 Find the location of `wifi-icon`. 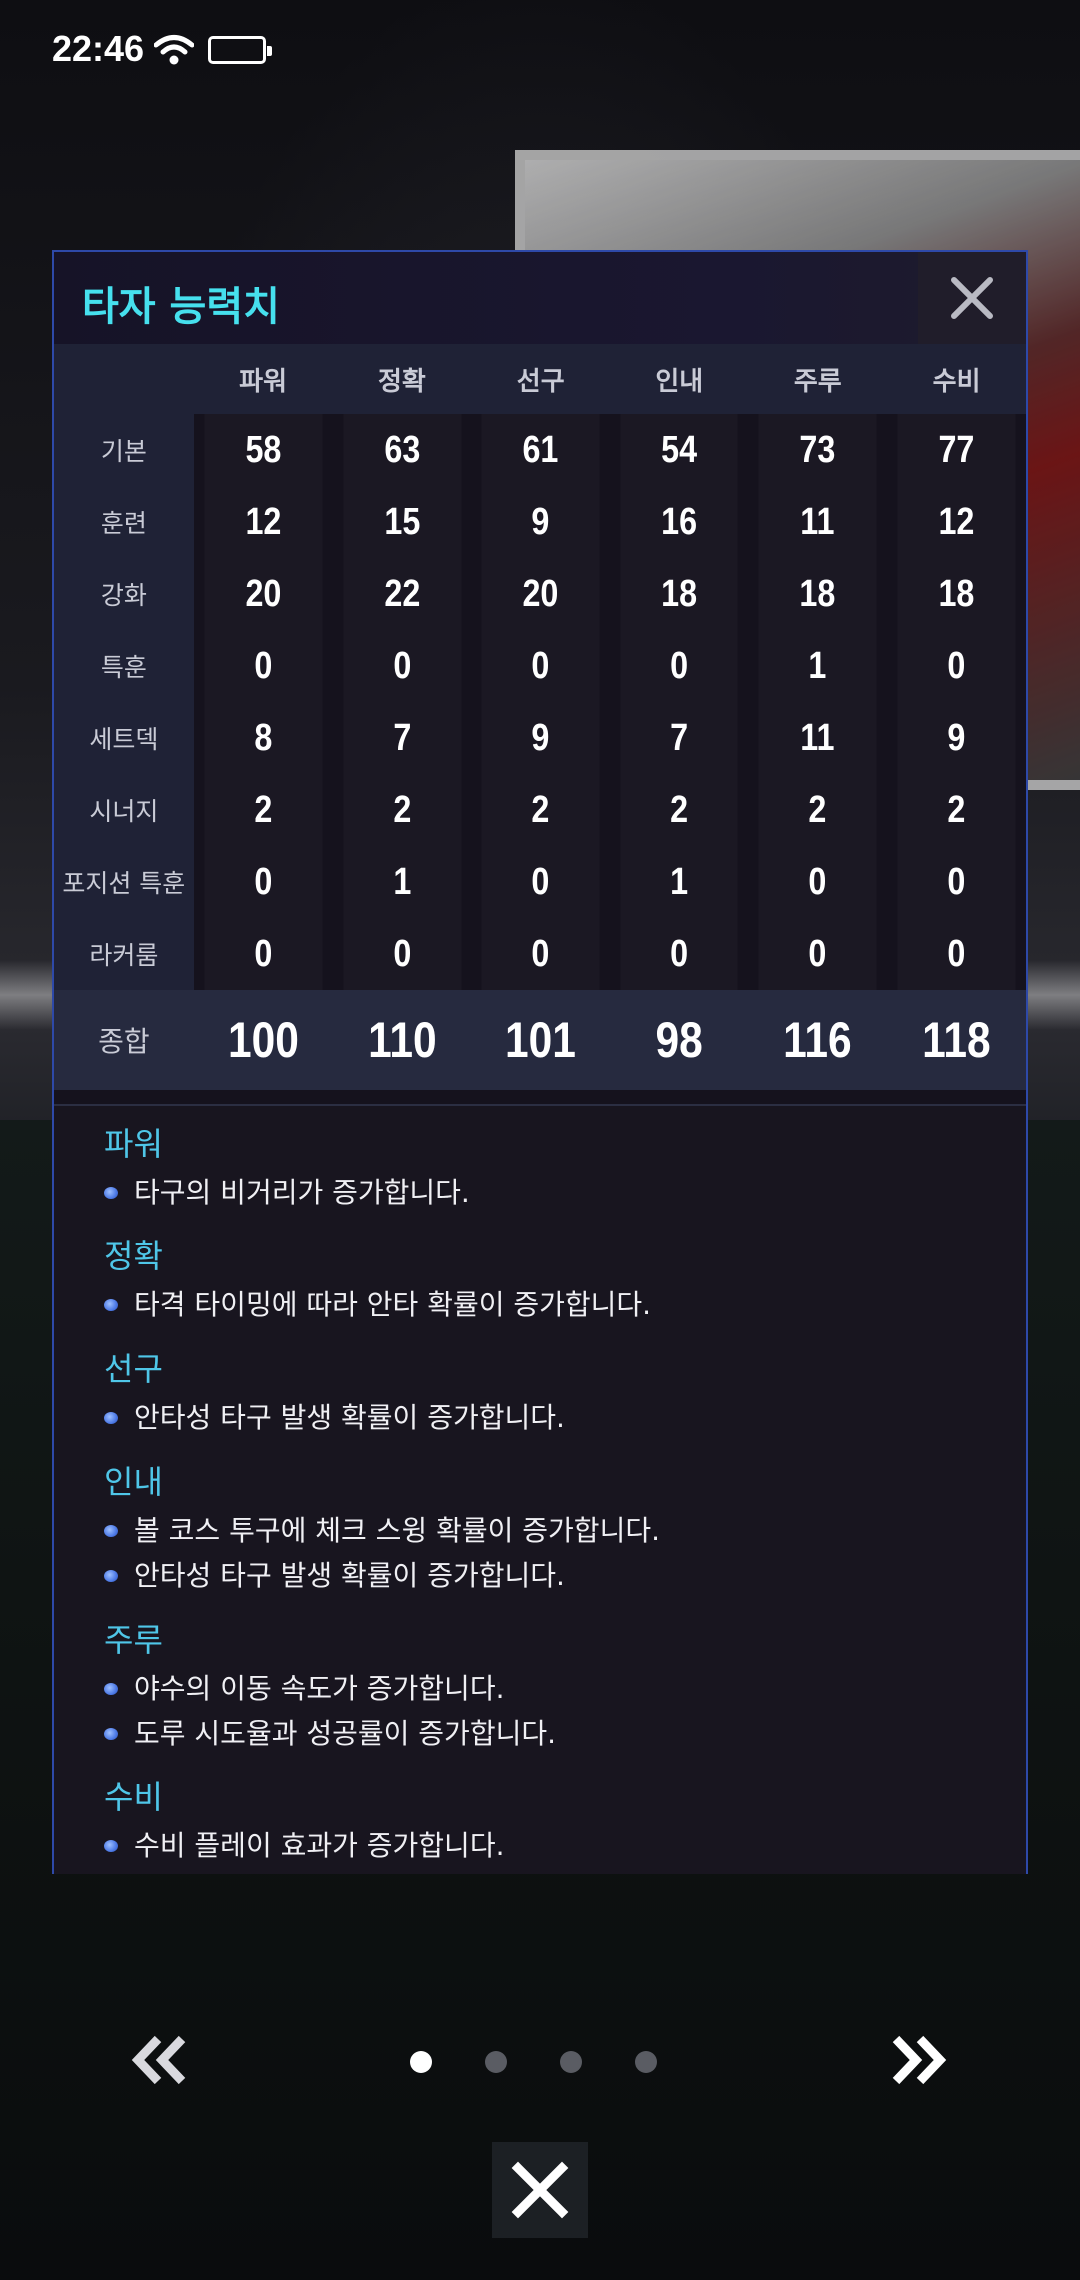

wifi-icon is located at coordinates (174, 50).